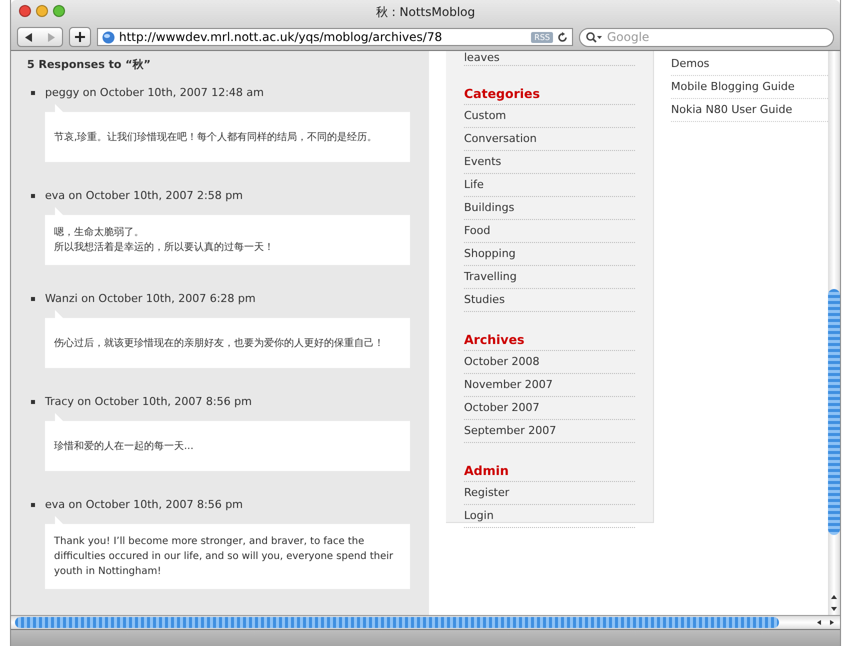  Describe the element at coordinates (144, 504) in the screenshot. I see `comment-meta: eva on October 10th, 2007 8:56 pm` at that location.